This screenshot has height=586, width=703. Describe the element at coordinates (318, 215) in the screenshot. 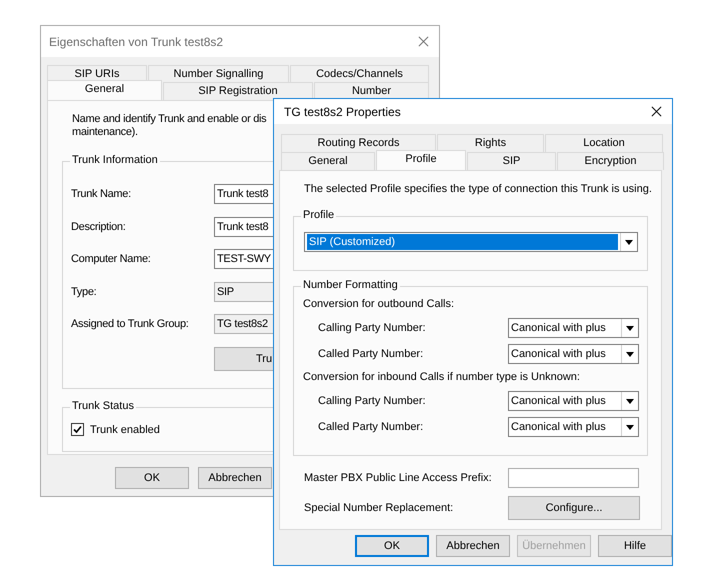

I see `group-title: Profile` at that location.